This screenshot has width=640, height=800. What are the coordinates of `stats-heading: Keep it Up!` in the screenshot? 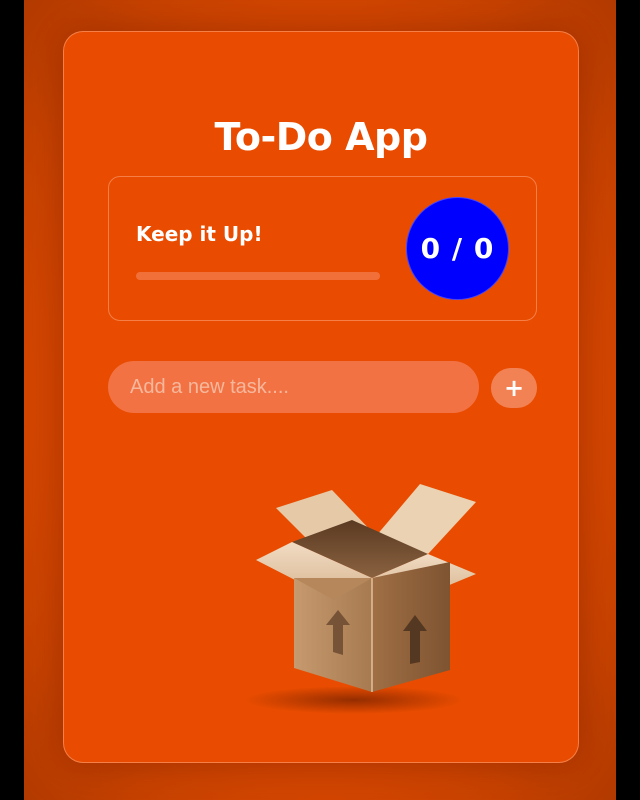 It's located at (199, 234).